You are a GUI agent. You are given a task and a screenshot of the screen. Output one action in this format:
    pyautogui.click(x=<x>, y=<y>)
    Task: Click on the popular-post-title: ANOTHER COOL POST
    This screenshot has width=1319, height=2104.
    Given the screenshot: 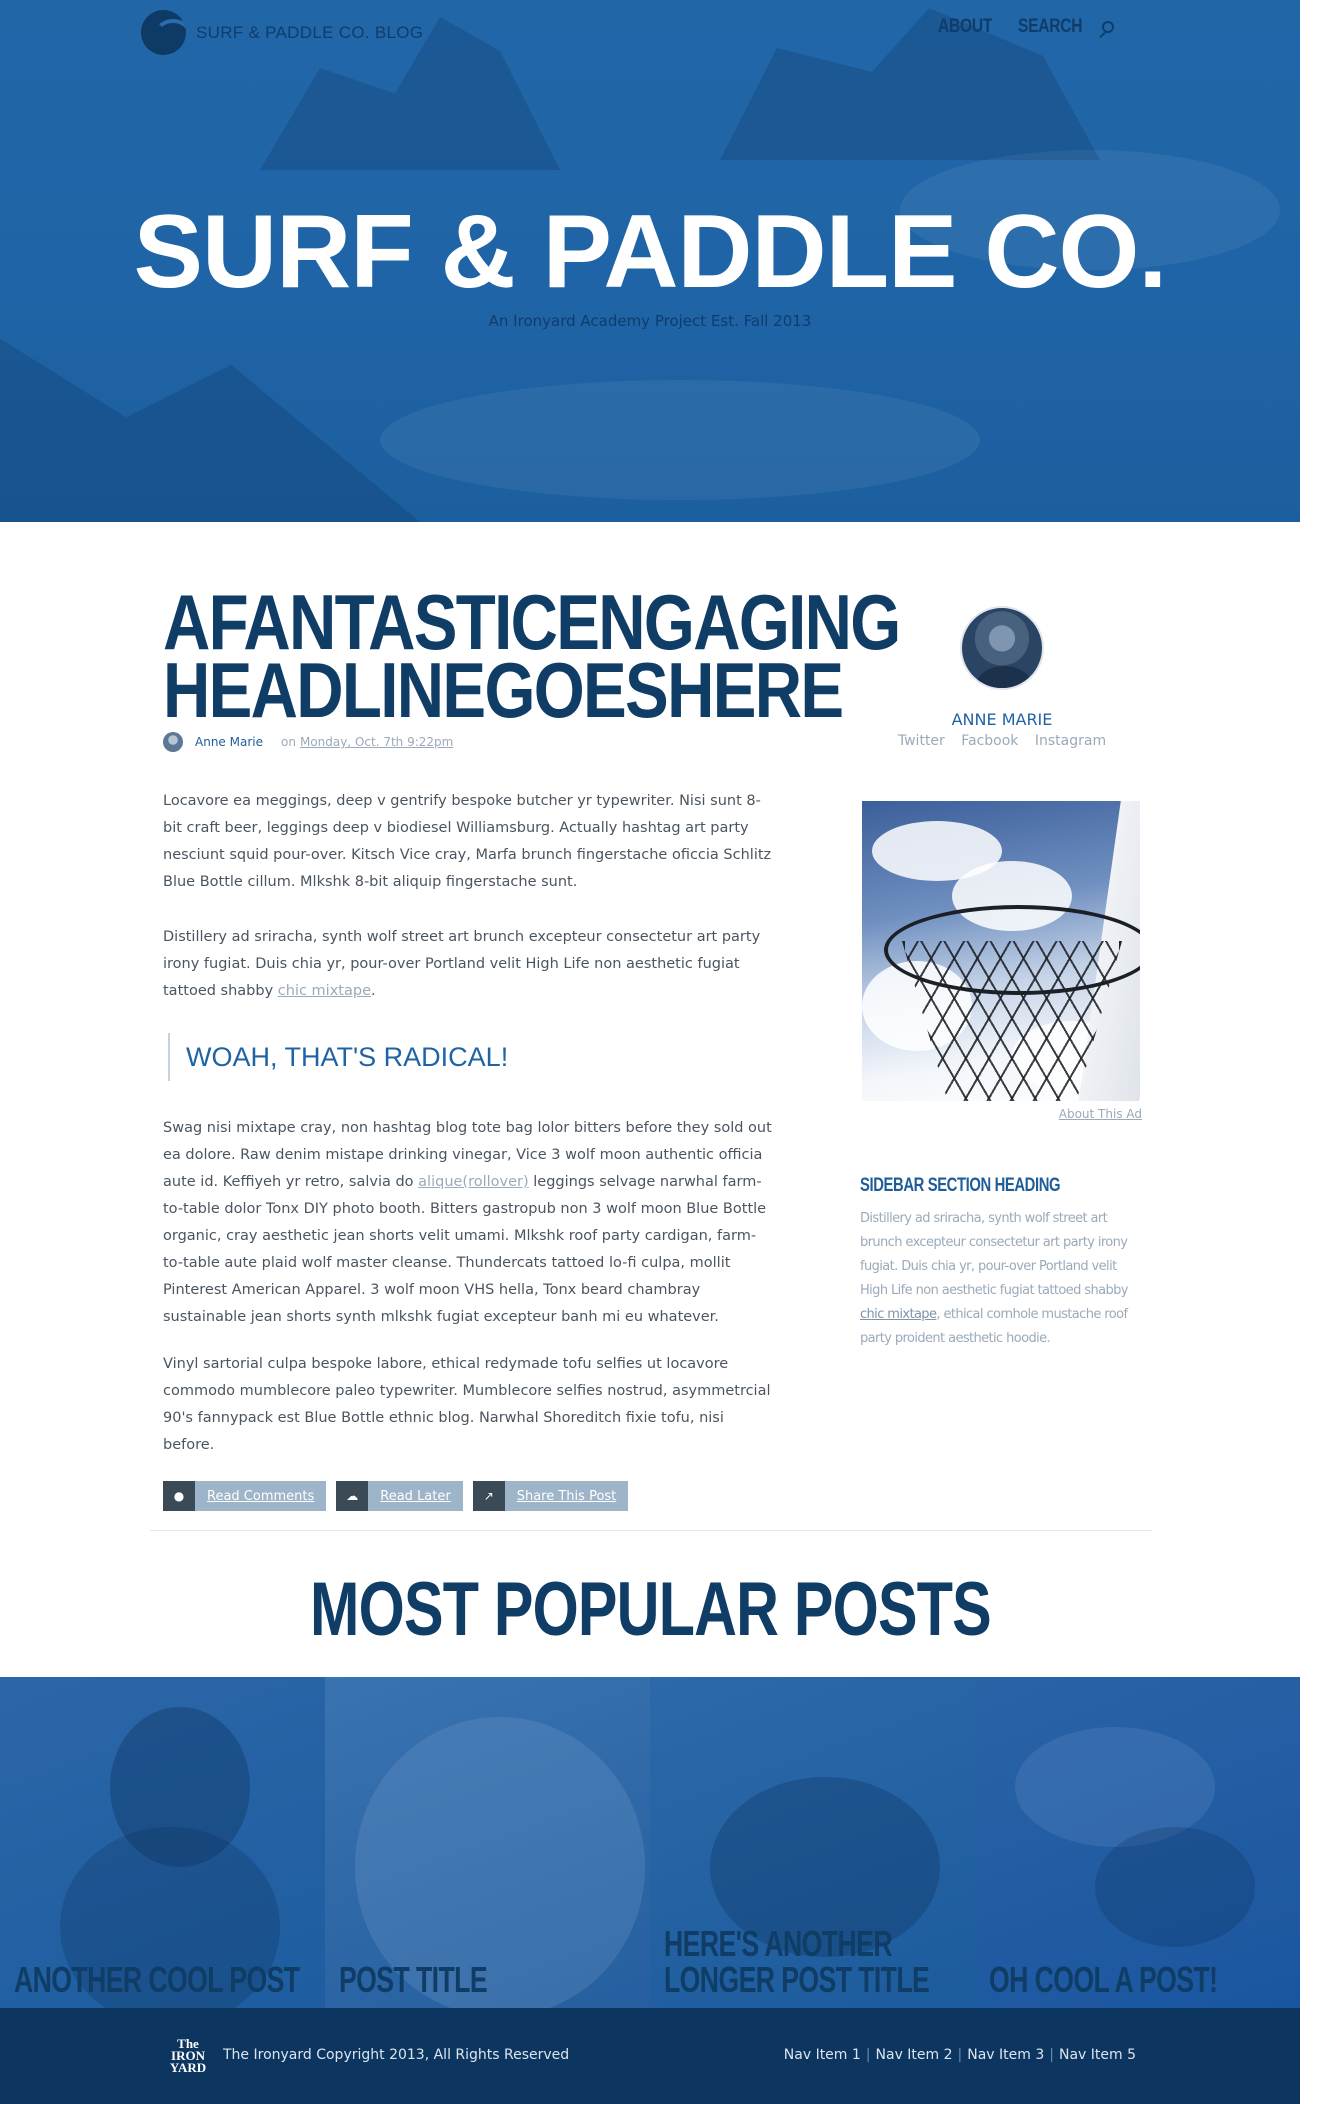 What is the action you would take?
    pyautogui.click(x=157, y=1979)
    